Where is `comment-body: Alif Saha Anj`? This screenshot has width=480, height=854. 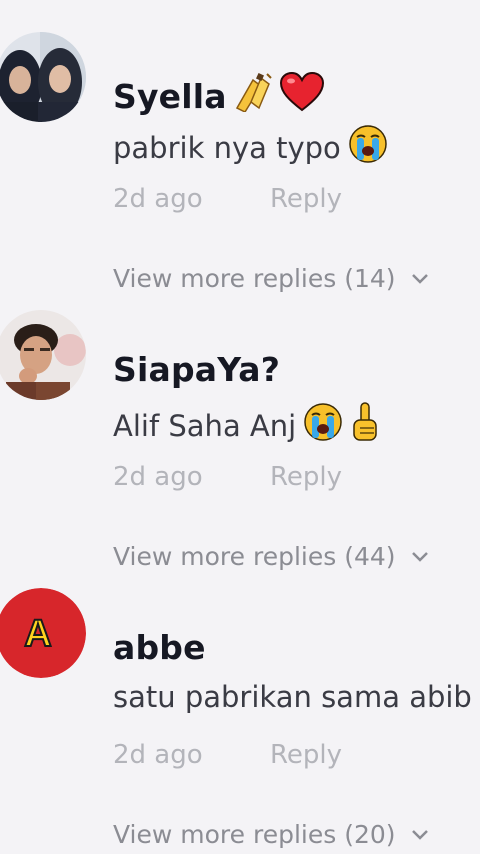
comment-body: Alif Saha Anj is located at coordinates (205, 425).